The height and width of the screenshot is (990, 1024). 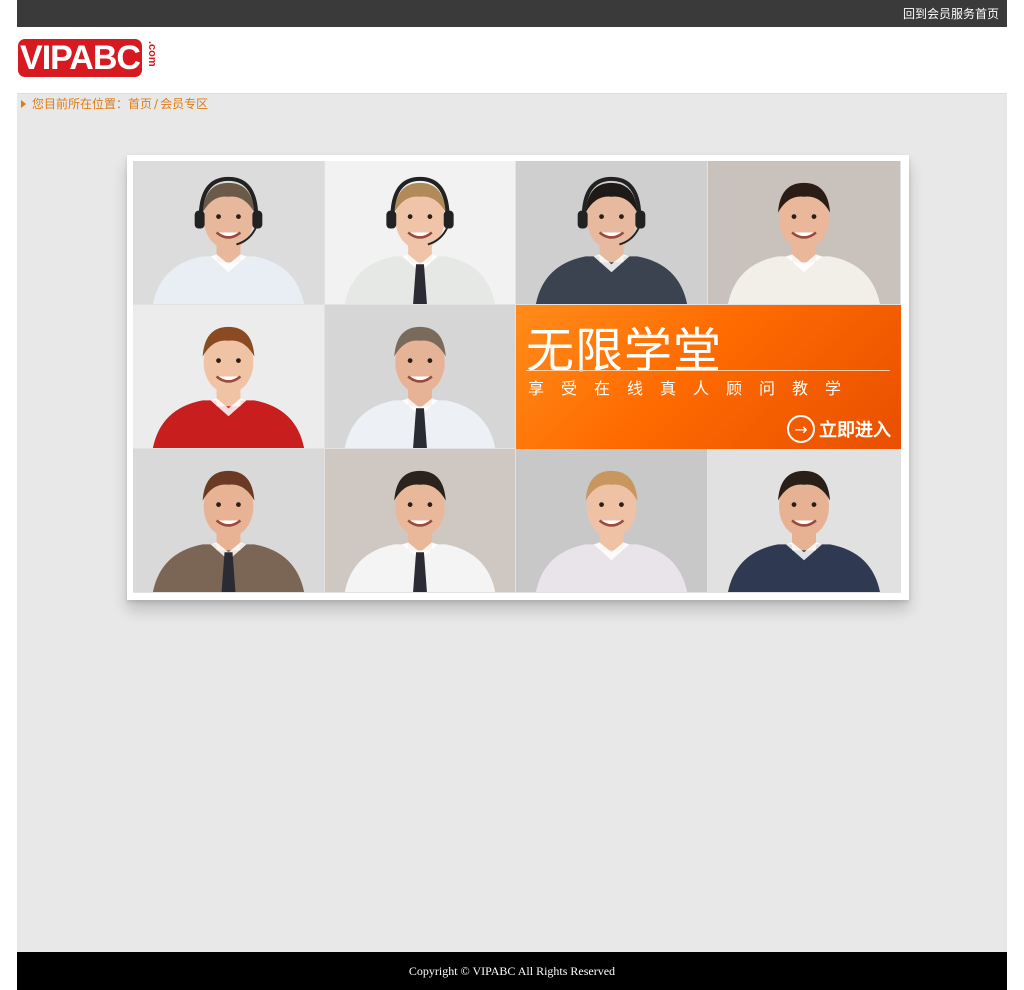 What do you see at coordinates (23, 103) in the screenshot?
I see `triangle-bullet-icon` at bounding box center [23, 103].